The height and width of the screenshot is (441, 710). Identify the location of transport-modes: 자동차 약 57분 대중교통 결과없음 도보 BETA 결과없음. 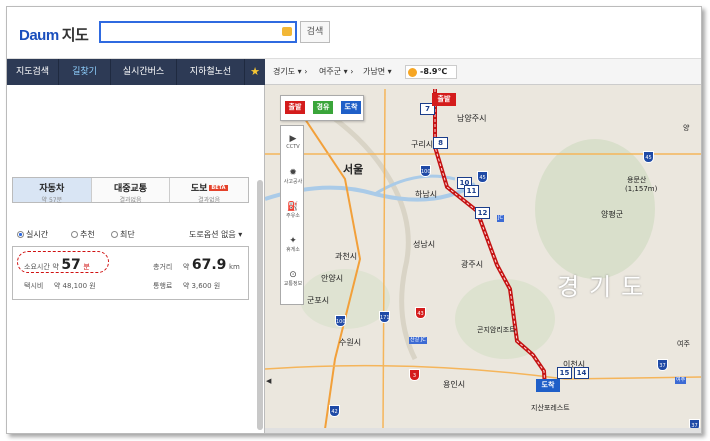
(130, 190).